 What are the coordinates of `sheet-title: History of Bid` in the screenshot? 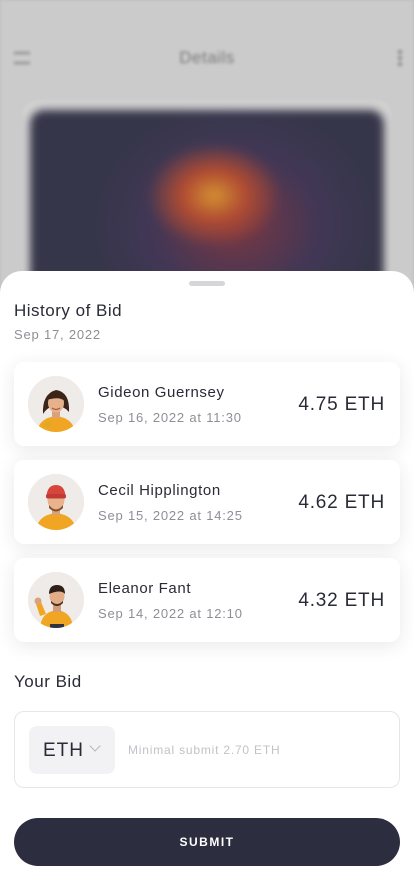 It's located at (68, 310).